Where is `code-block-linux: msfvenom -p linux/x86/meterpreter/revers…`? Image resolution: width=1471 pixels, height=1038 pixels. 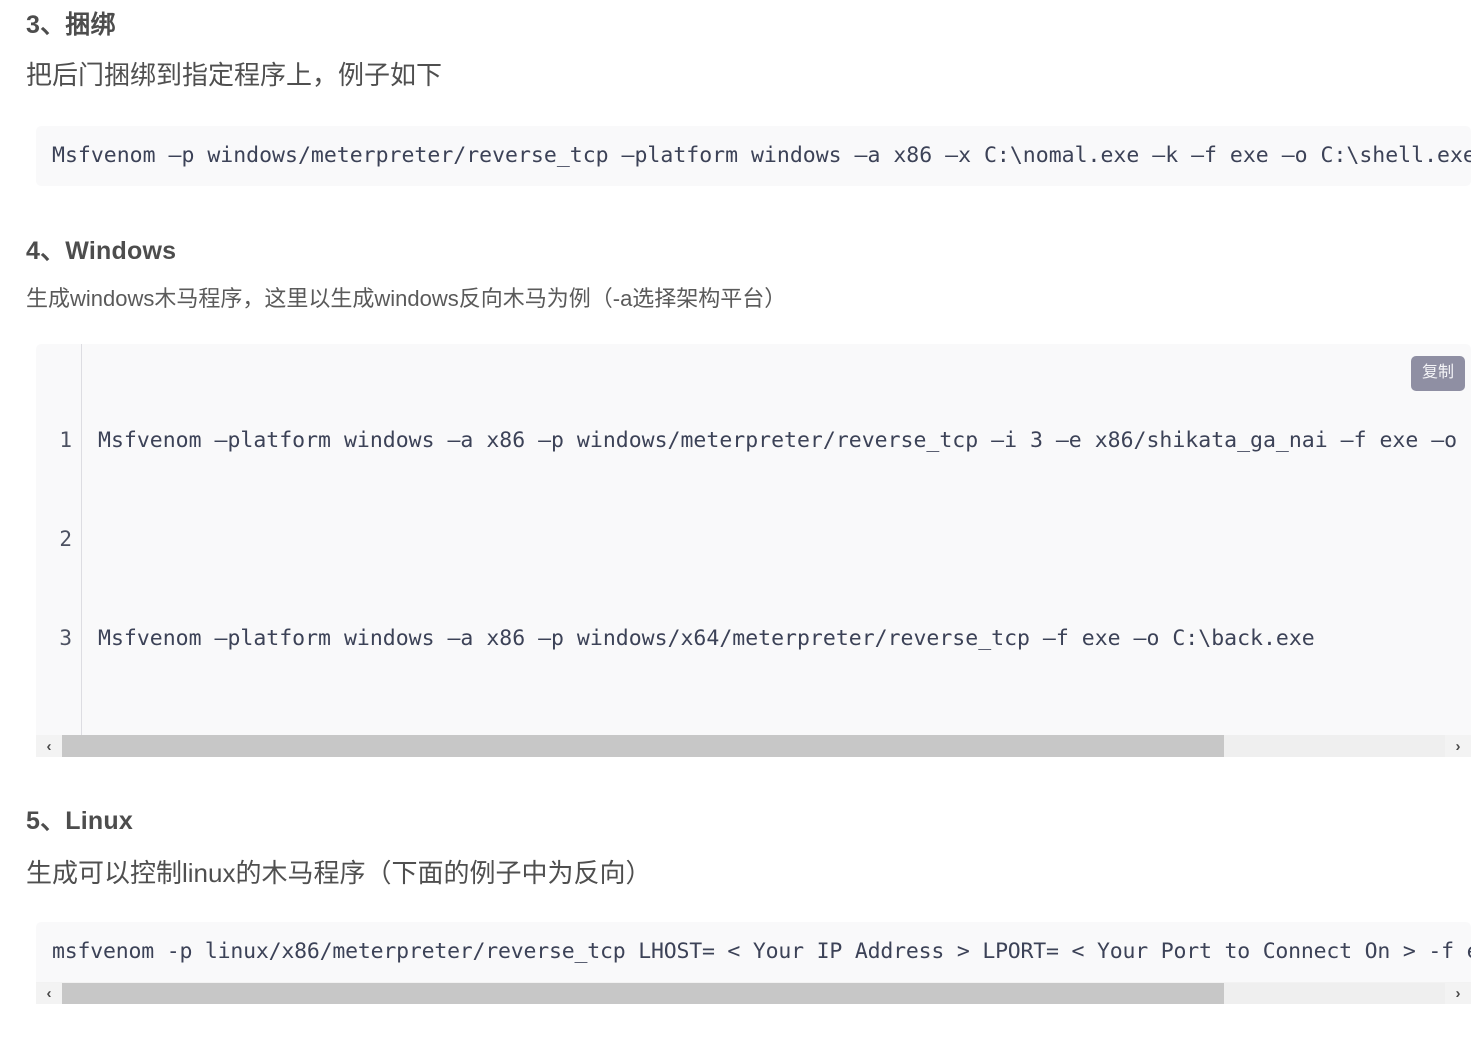 code-block-linux: msfvenom -p linux/x86/meterpreter/revers… is located at coordinates (753, 963).